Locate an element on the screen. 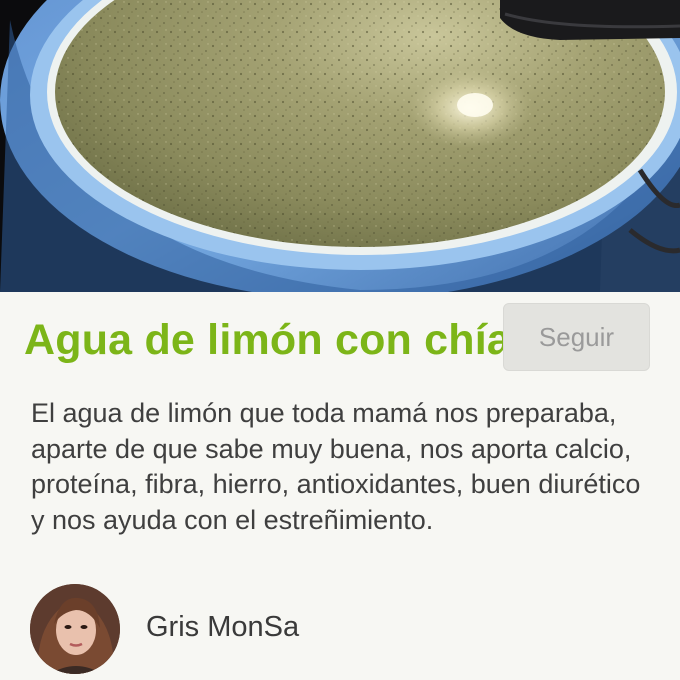  author-avatar is located at coordinates (75, 629).